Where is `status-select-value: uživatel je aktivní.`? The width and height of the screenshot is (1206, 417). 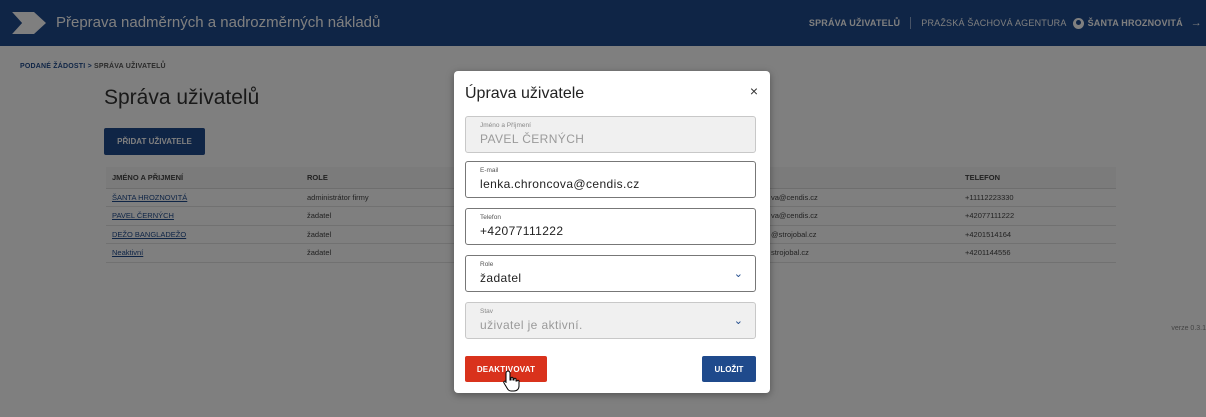 status-select-value: uživatel je aktivní. is located at coordinates (531, 325).